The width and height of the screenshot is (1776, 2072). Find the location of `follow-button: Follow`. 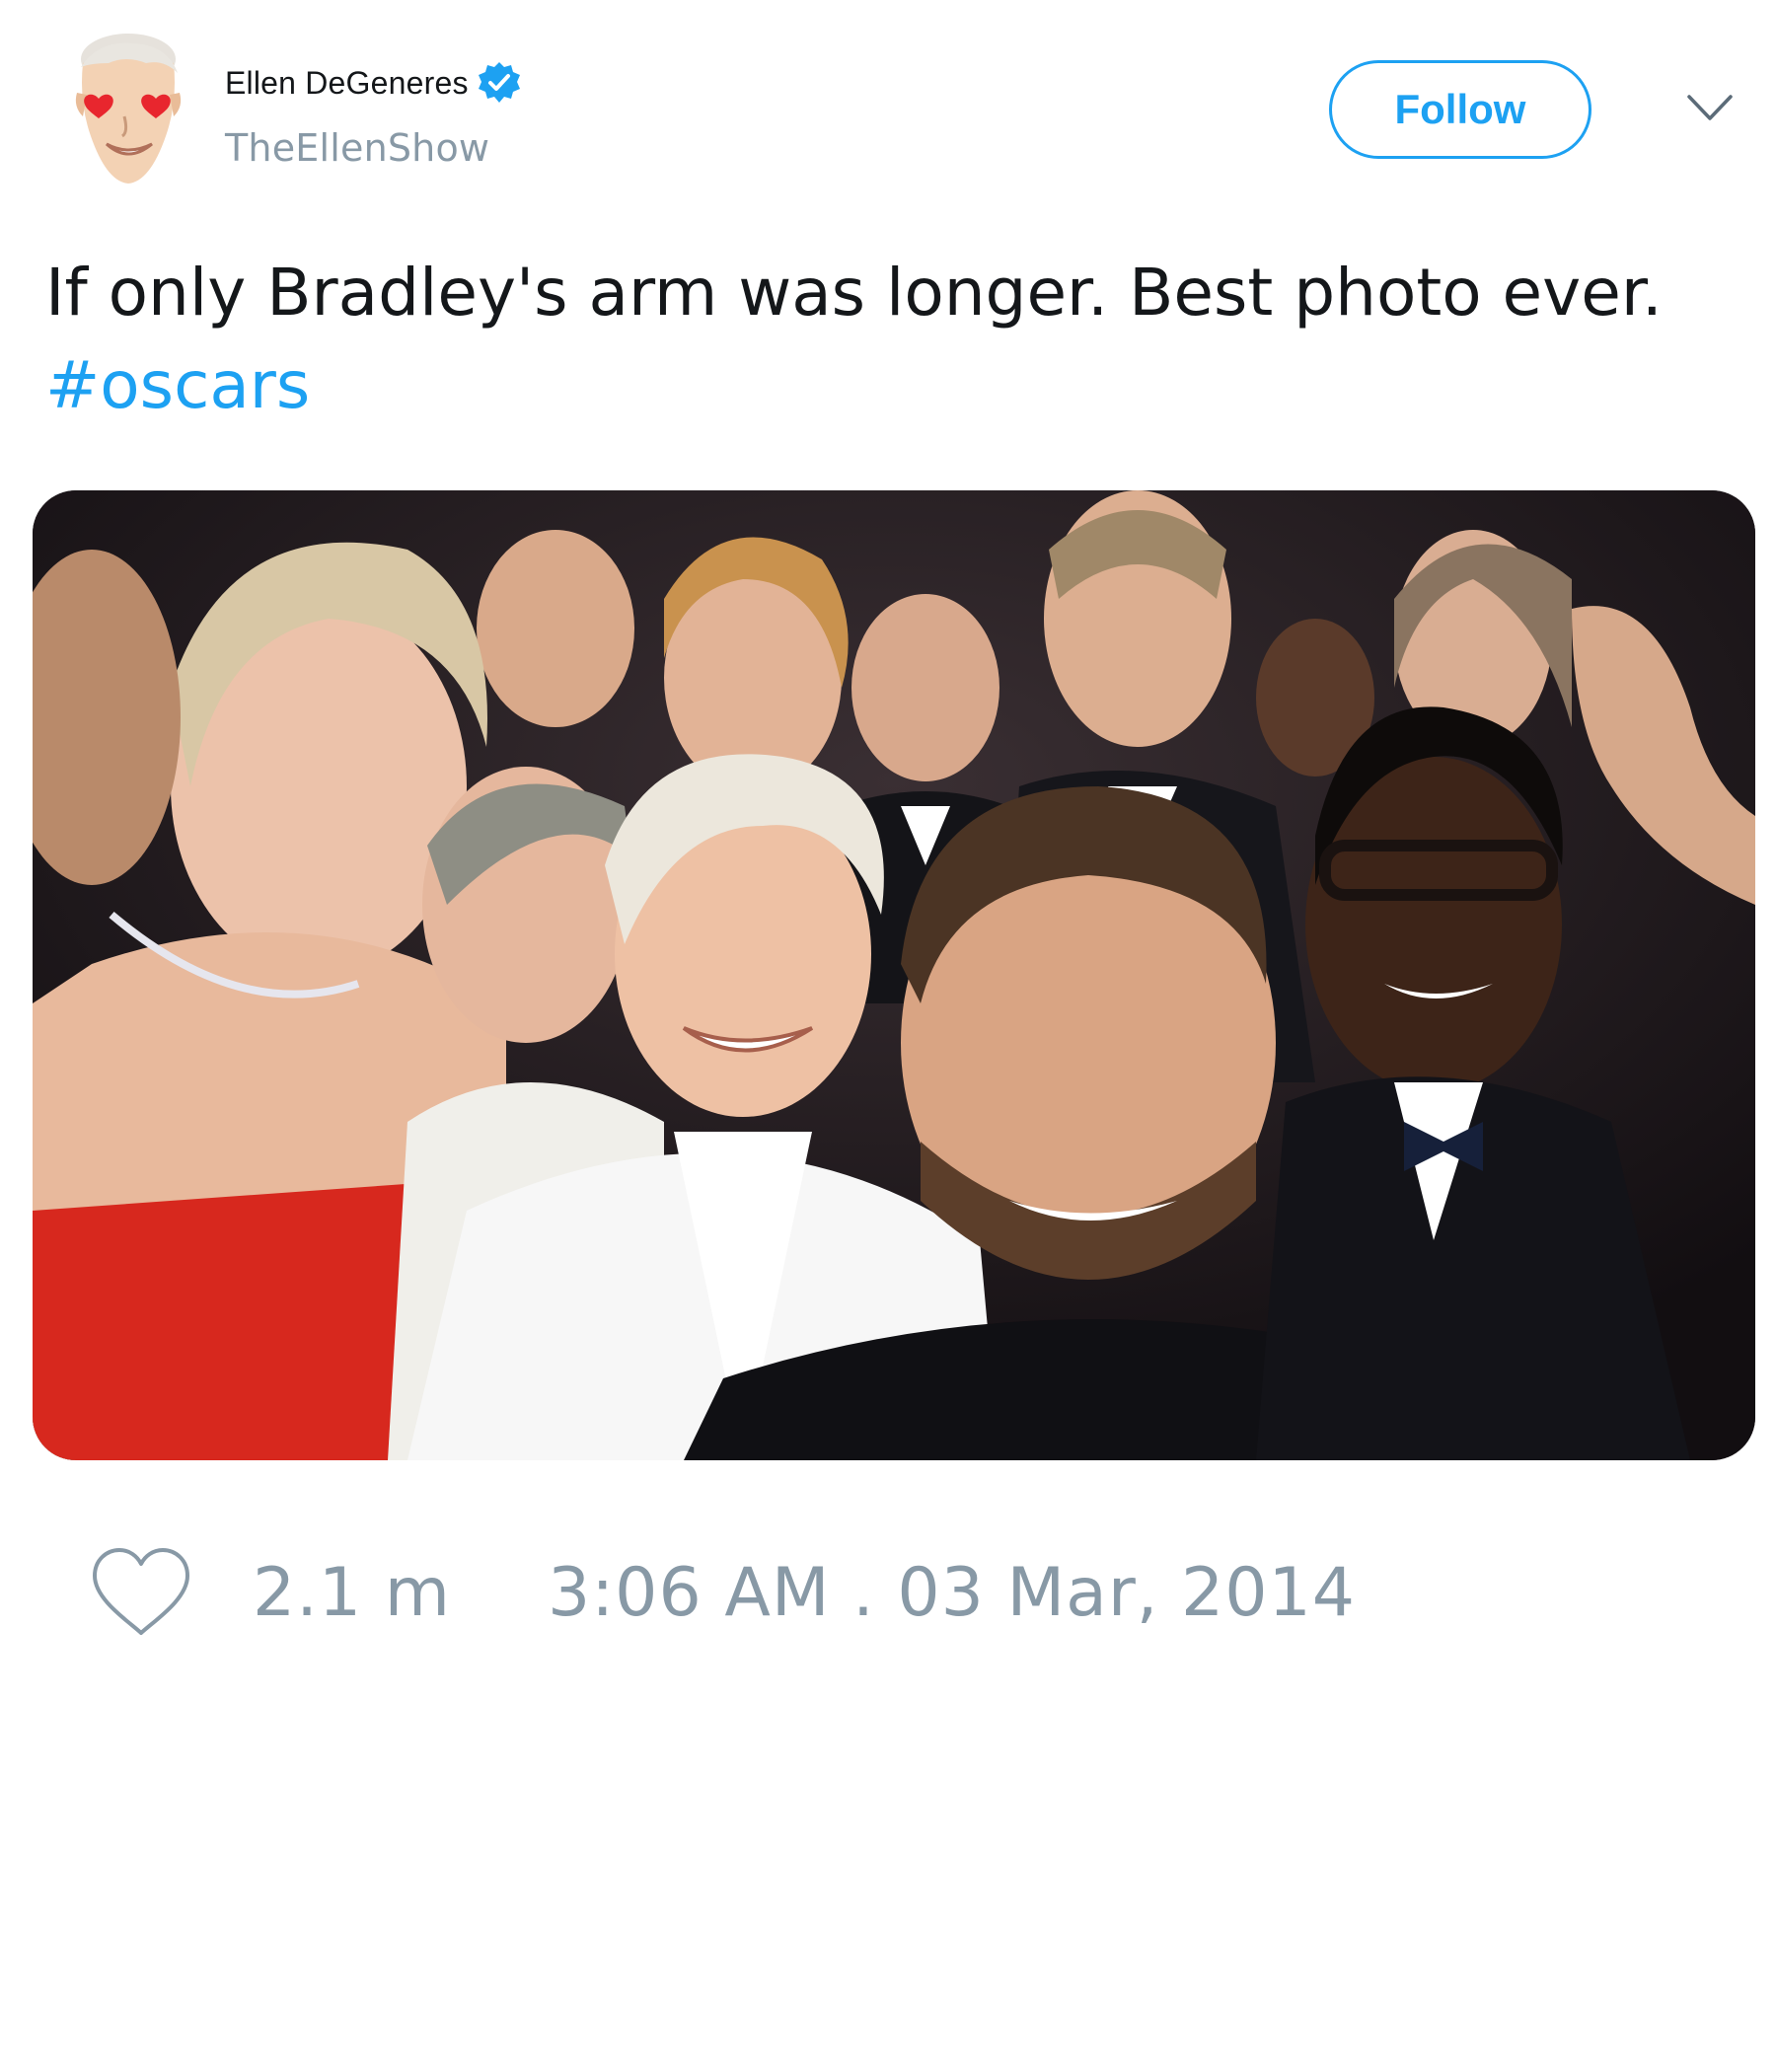

follow-button: Follow is located at coordinates (1460, 110).